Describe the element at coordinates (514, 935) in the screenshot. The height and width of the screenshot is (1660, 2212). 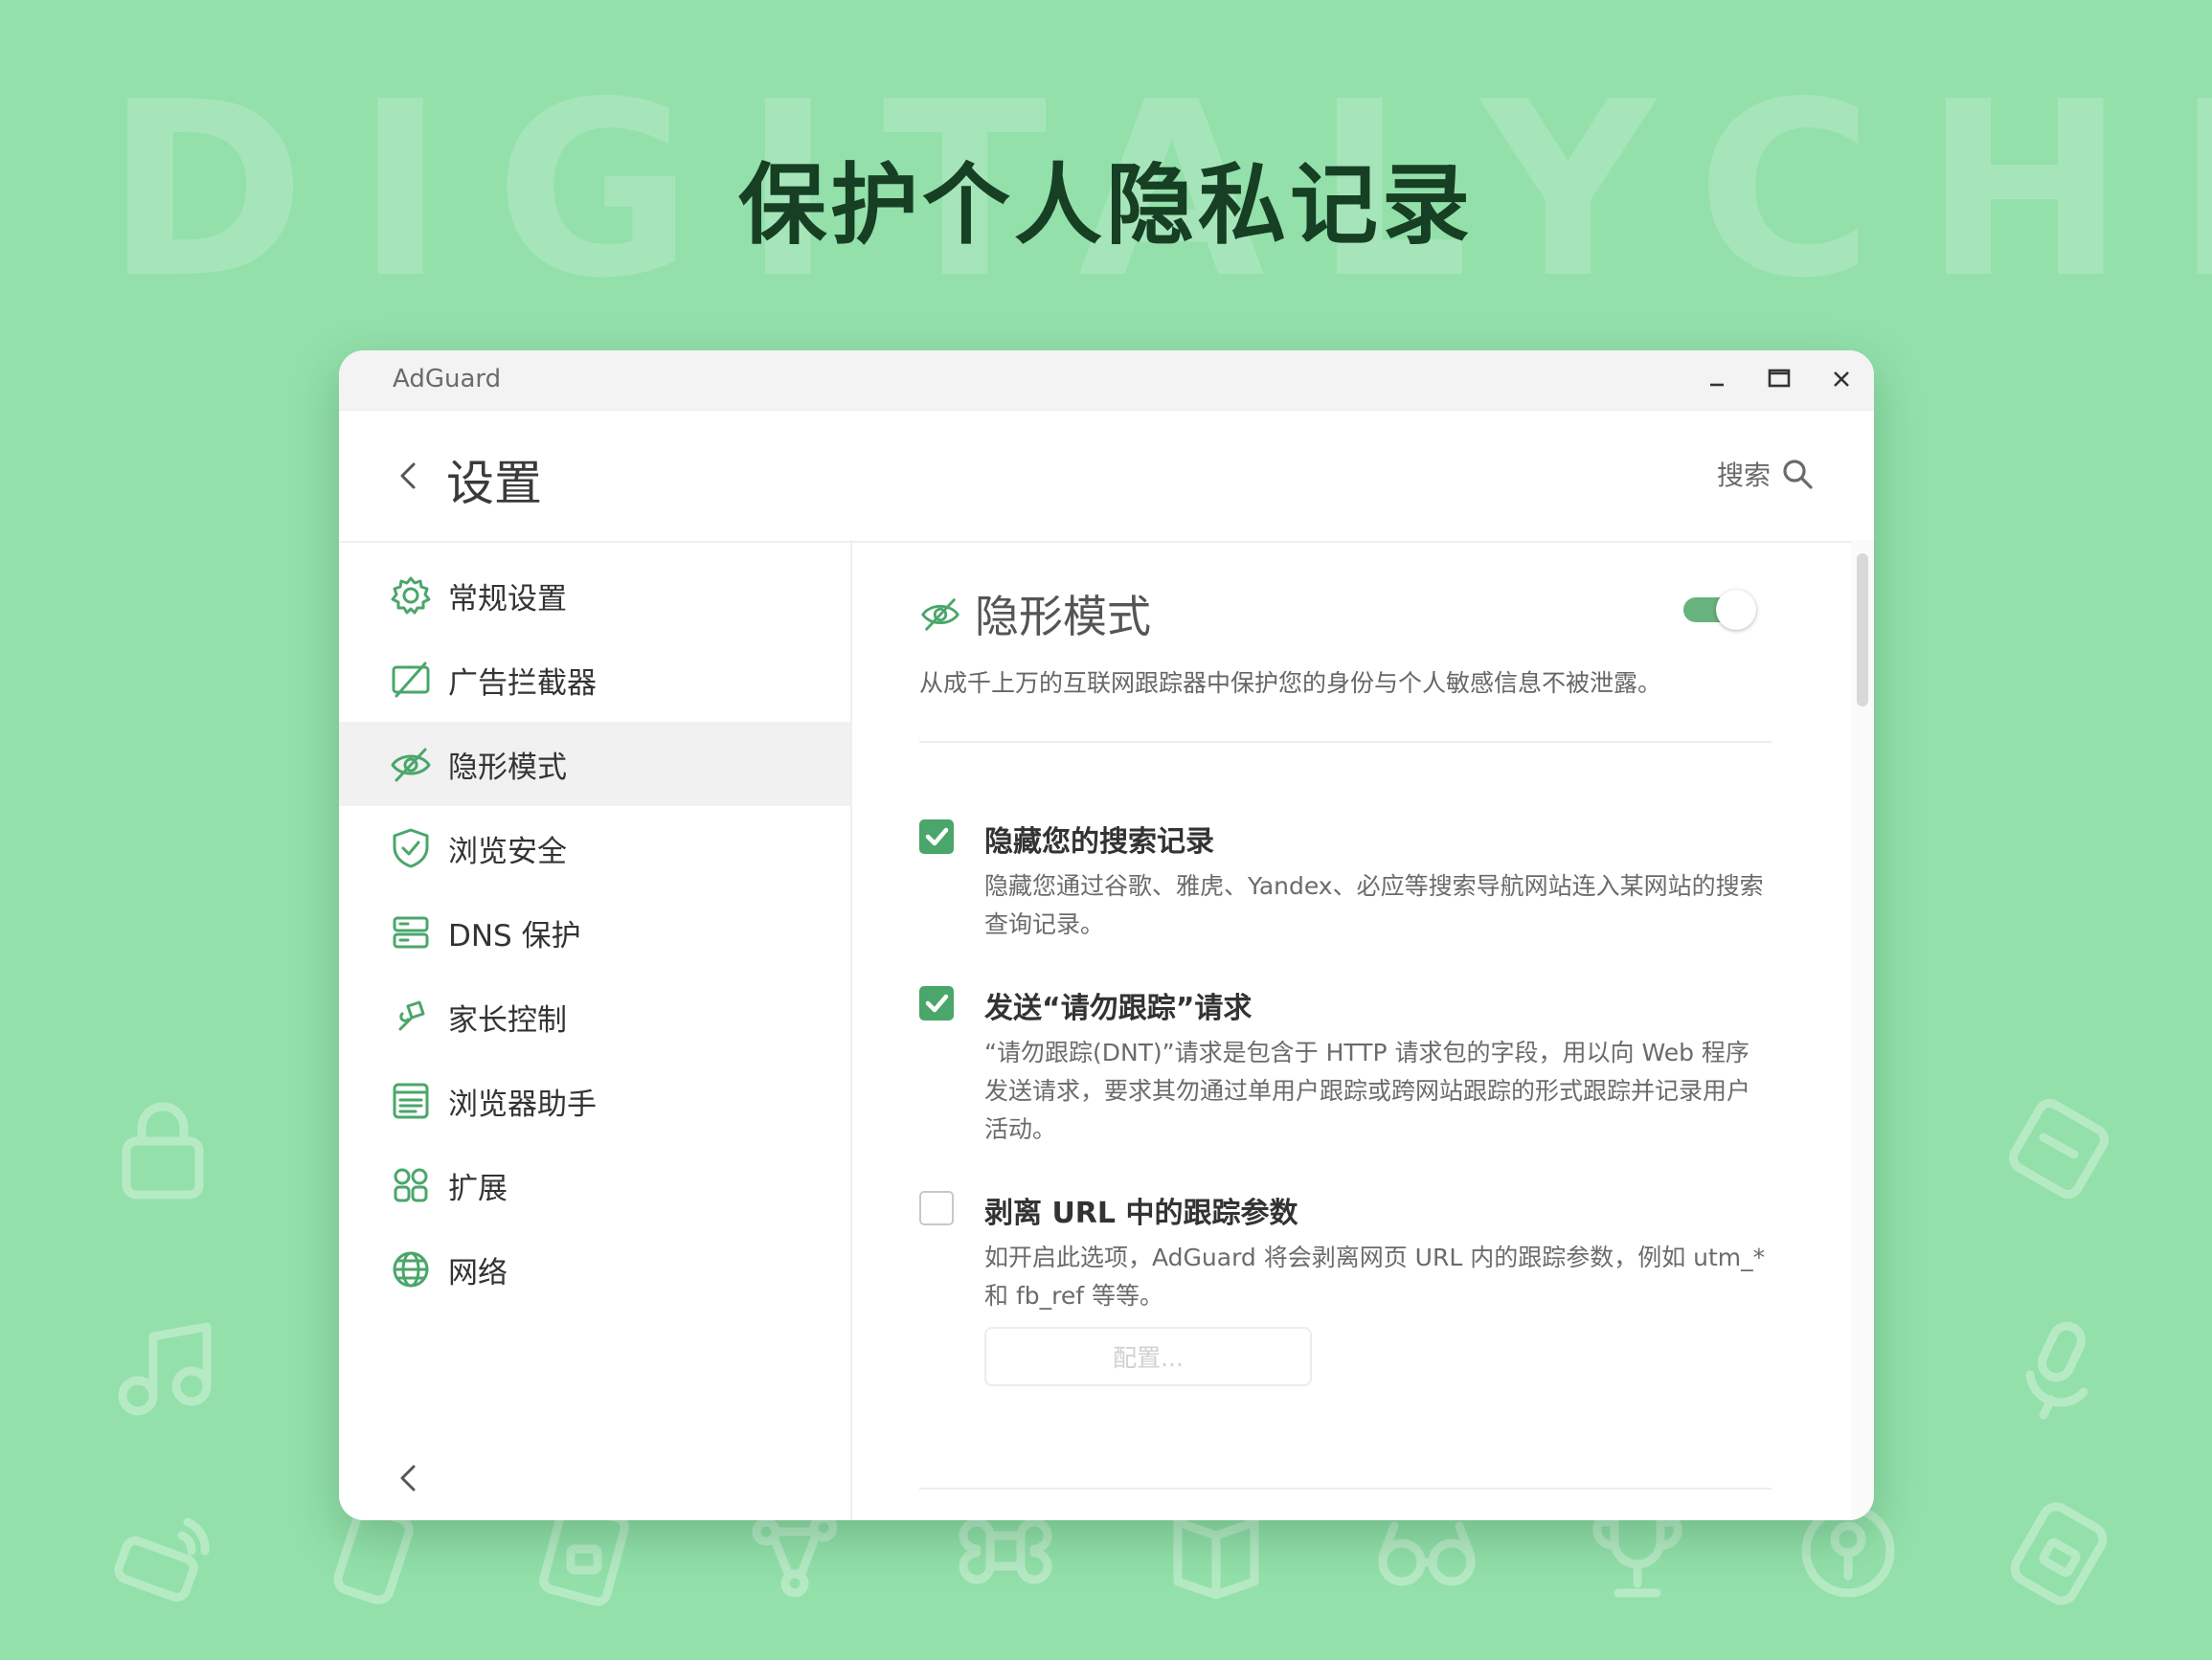
I see `sidebar-item-label: DNS 保护` at that location.